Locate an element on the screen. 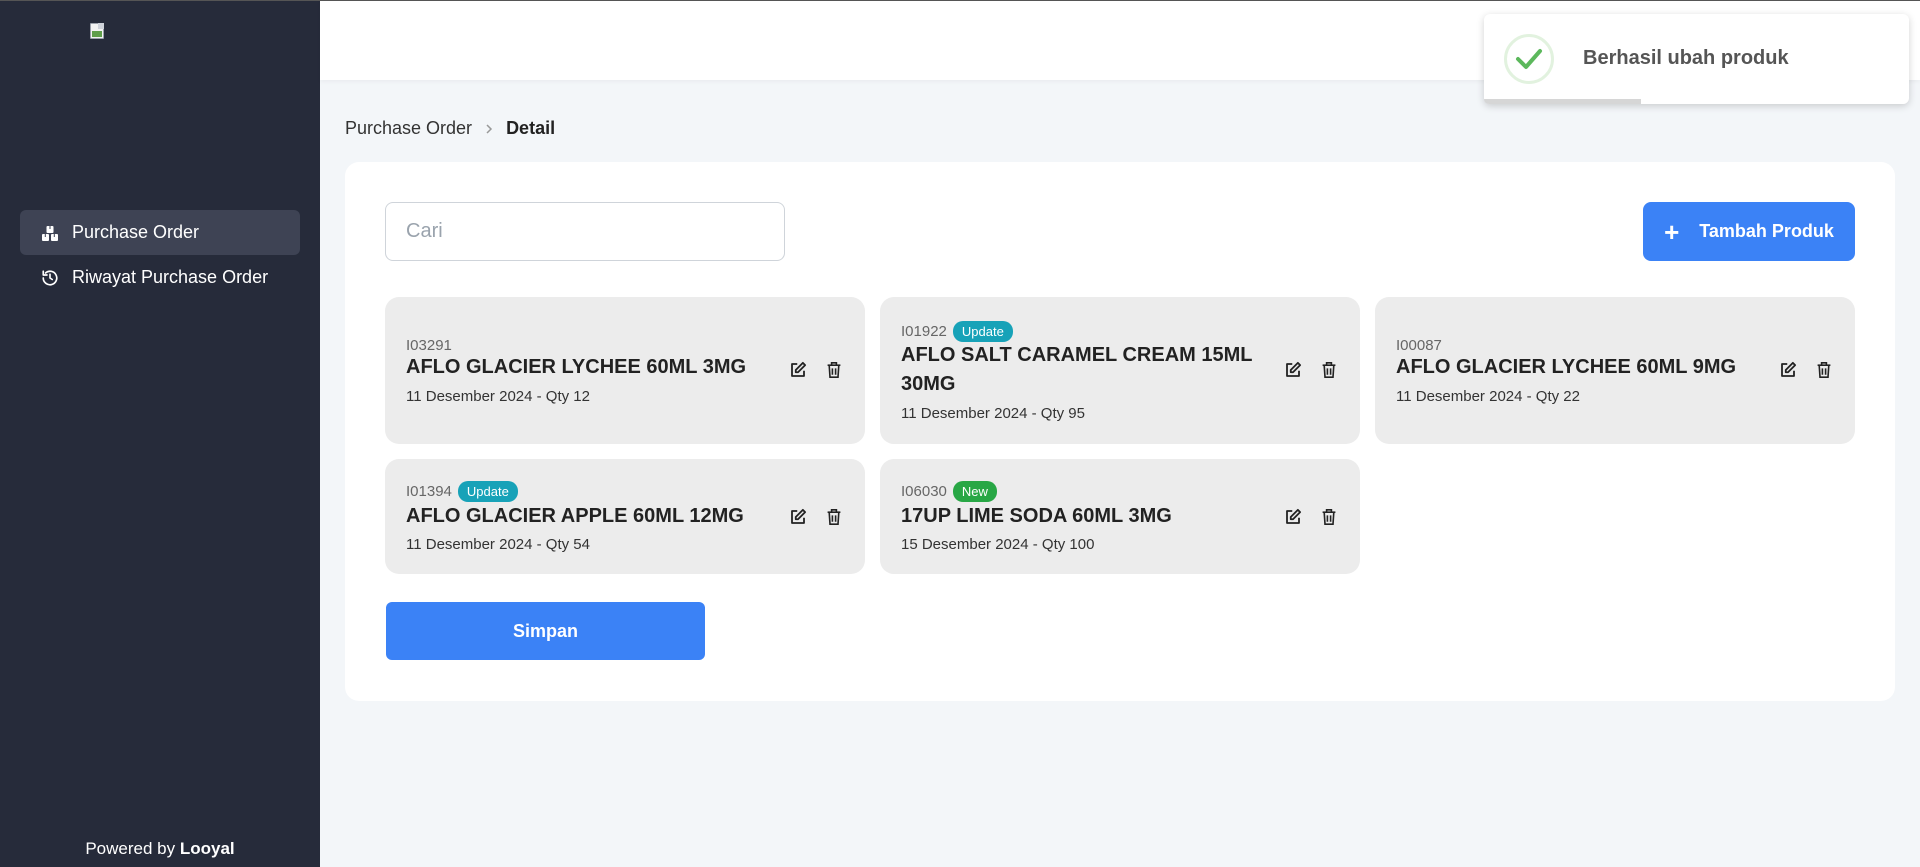 The height and width of the screenshot is (867, 1920). sidebar-item-riwayat-purchase-order: Riwayat Purchase Order is located at coordinates (160, 277).